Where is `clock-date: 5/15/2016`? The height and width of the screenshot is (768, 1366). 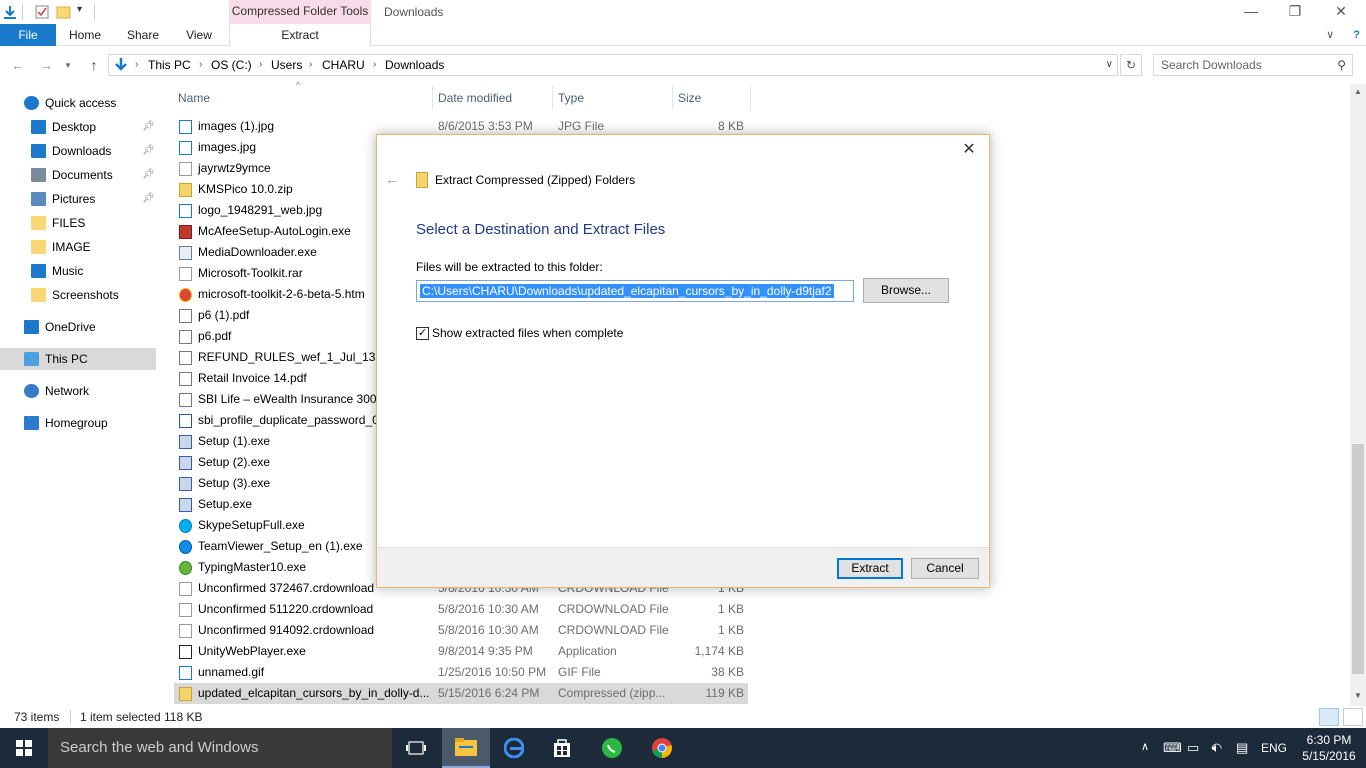
clock-date: 5/15/2016 is located at coordinates (1329, 756).